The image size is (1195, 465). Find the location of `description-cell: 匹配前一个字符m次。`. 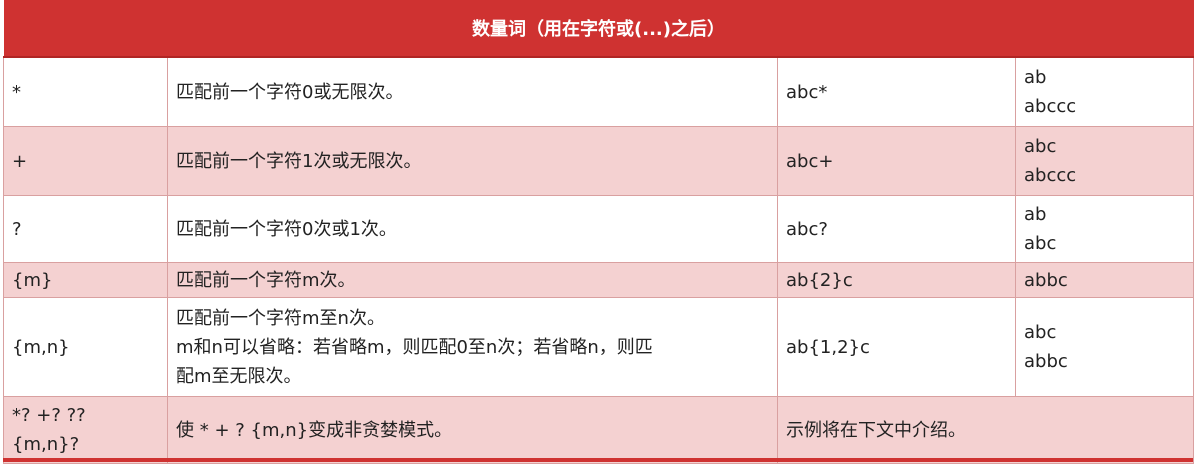

description-cell: 匹配前一个字符m次。 is located at coordinates (472, 280).